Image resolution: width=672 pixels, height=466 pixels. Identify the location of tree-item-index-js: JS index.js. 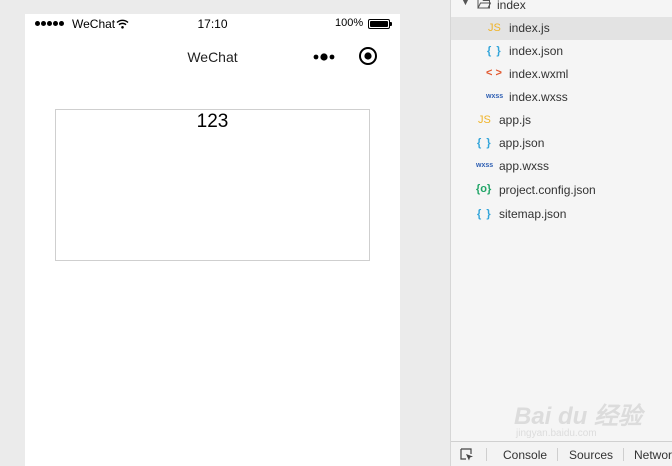
(561, 28).